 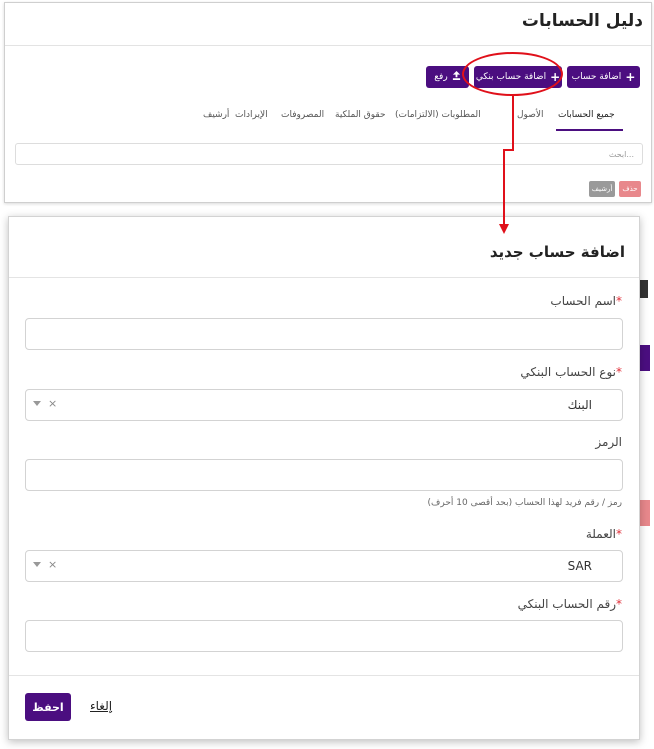 What do you see at coordinates (251, 115) in the screenshot?
I see `tab-revenues: الإيرادات` at bounding box center [251, 115].